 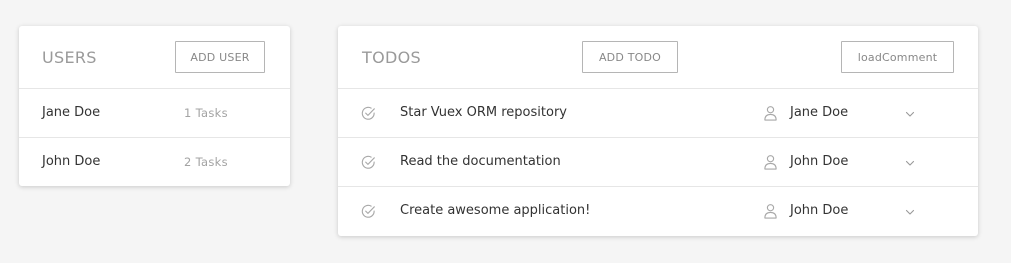 What do you see at coordinates (495, 210) in the screenshot?
I see `todo-title: Create awesome application!` at bounding box center [495, 210].